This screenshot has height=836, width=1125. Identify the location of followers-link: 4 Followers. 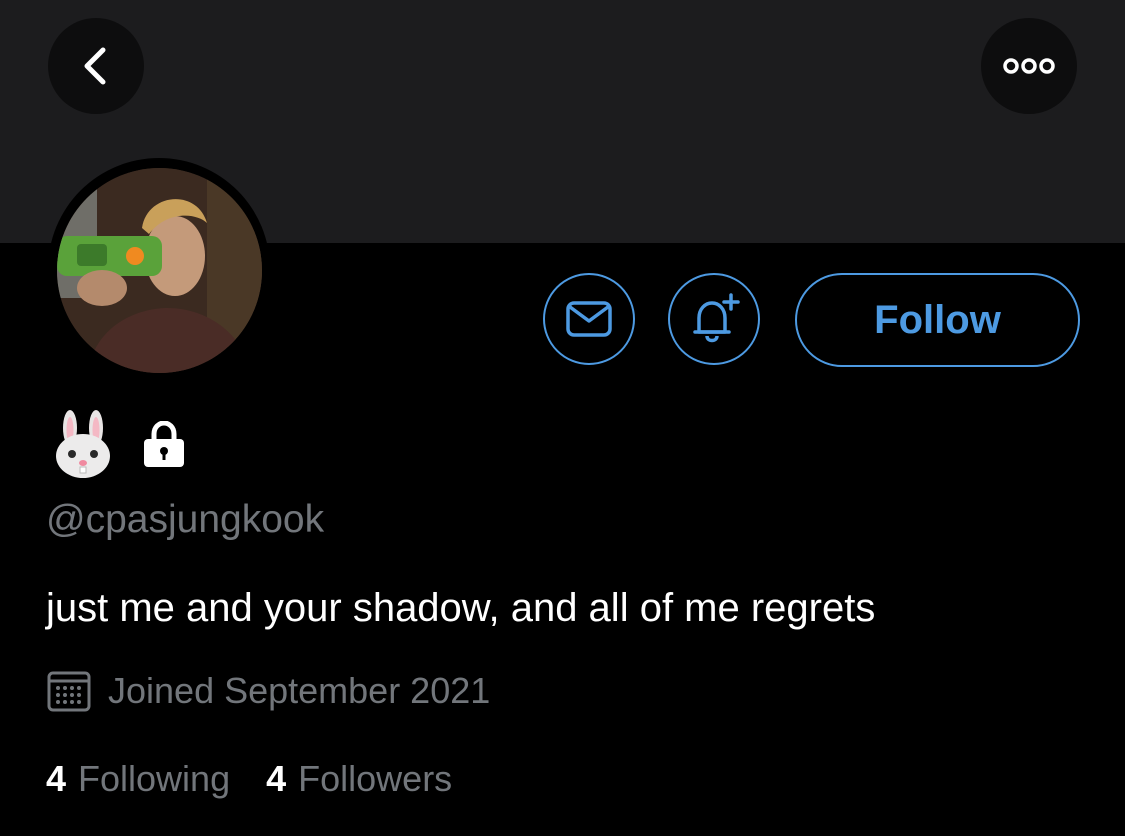
(359, 779).